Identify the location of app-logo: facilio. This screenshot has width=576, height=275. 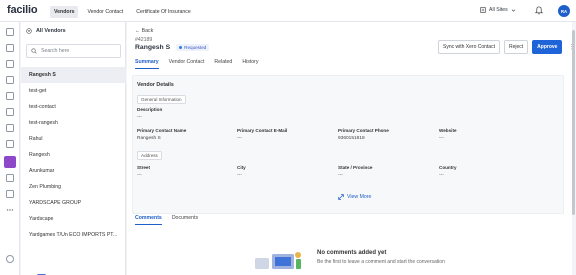
(22, 10).